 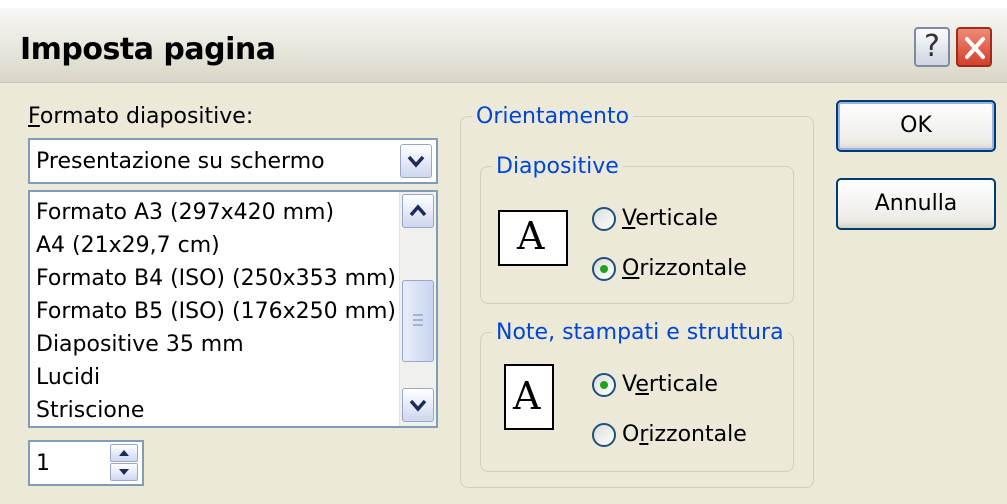 I want to click on notes-vertical-radio, so click(x=604, y=385).